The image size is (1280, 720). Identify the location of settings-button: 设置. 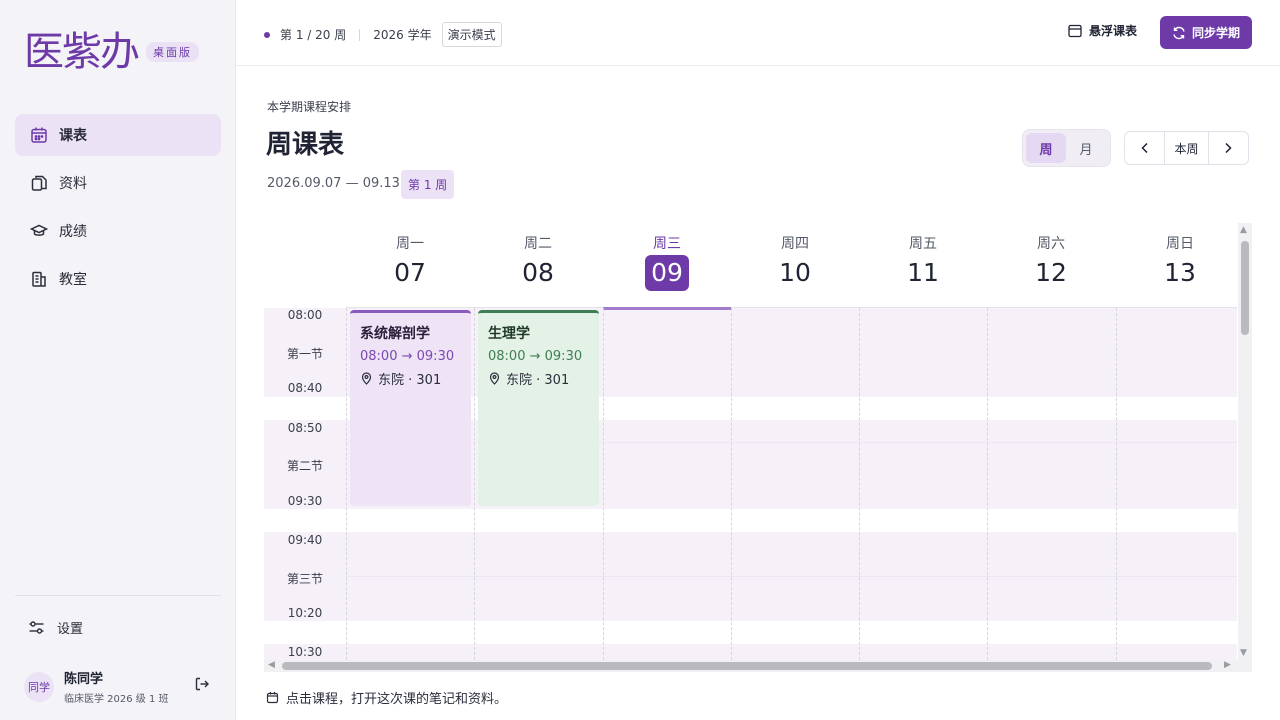
(55, 627).